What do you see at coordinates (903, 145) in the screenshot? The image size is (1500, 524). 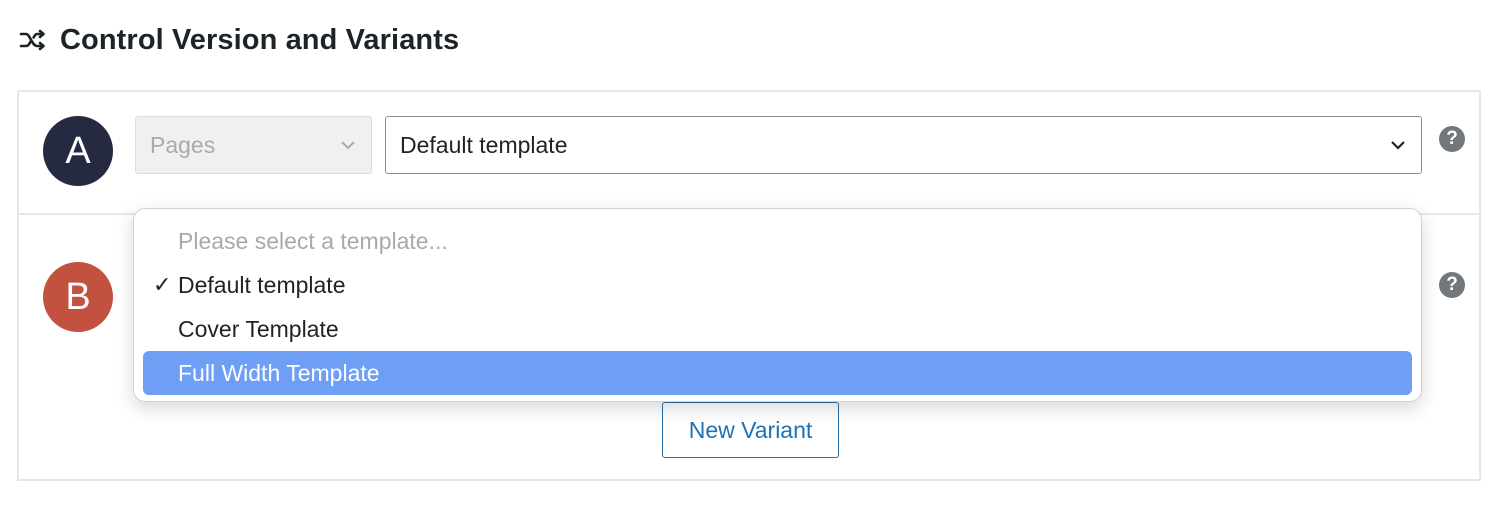 I see `template-select-a: Default template` at bounding box center [903, 145].